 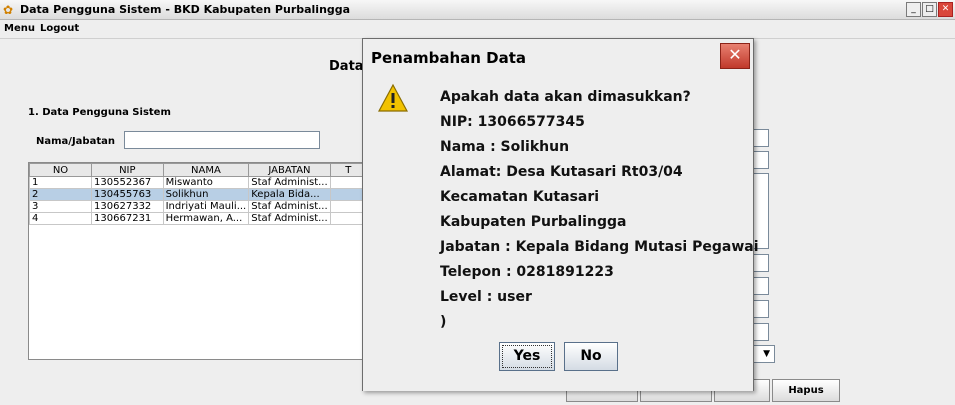 I want to click on dialog-message-line: Apakah data akan dimasukkan?, so click(x=565, y=97).